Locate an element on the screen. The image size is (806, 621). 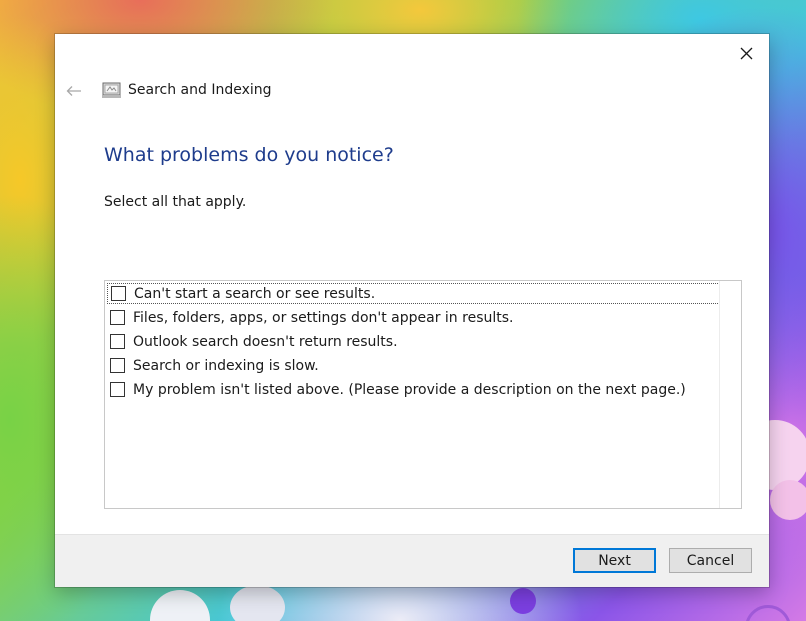
back-arrow-icon is located at coordinates (73, 91).